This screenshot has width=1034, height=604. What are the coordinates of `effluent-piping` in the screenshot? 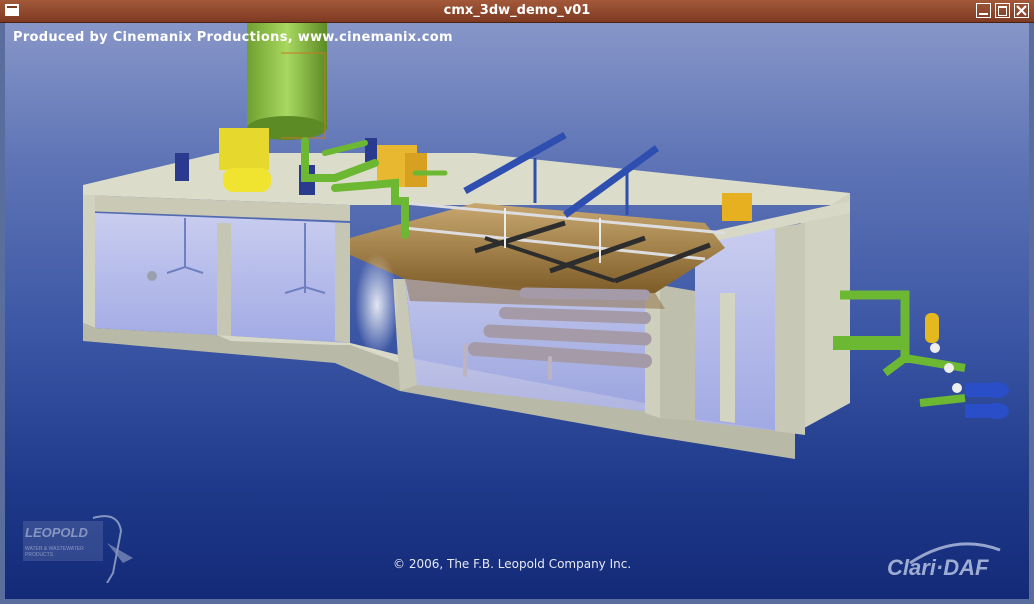 It's located at (921, 354).